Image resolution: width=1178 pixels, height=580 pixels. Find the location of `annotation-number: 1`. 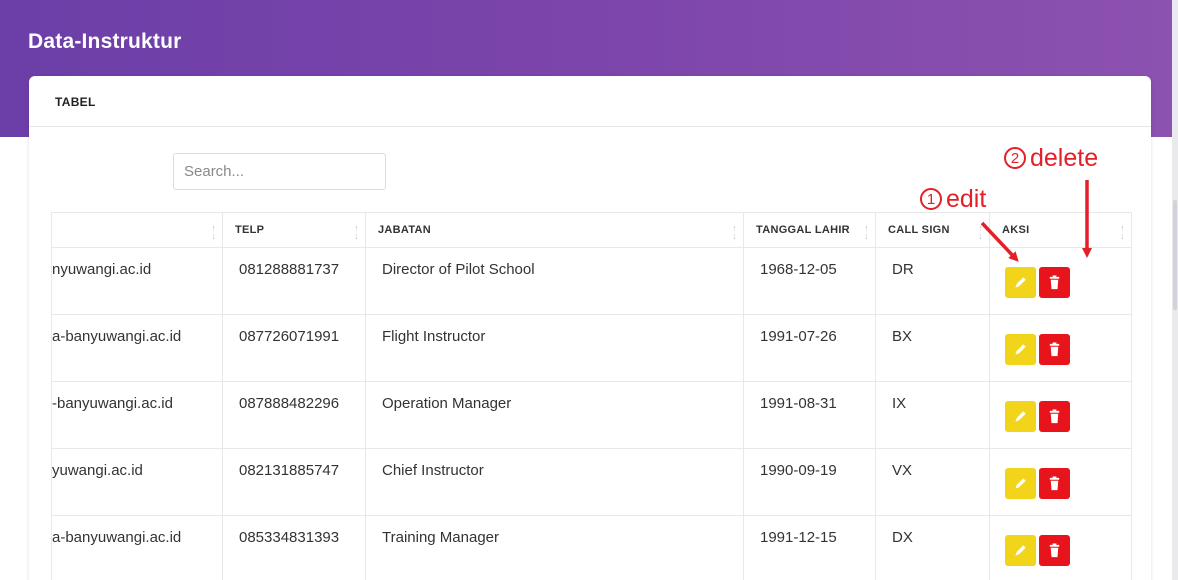

annotation-number: 1 is located at coordinates (931, 199).